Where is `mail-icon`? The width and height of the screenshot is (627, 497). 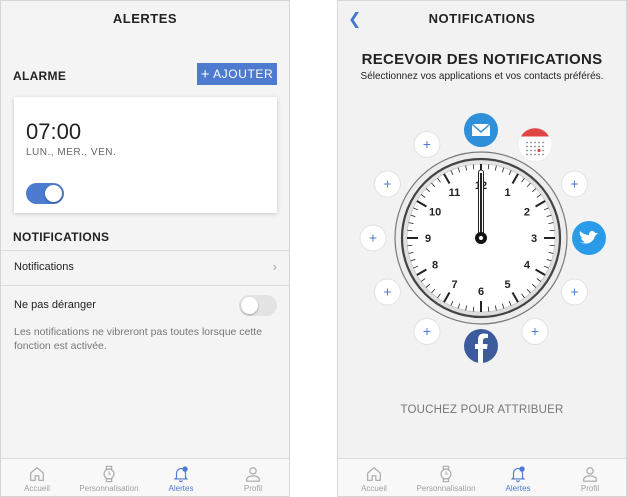
mail-icon is located at coordinates (481, 130).